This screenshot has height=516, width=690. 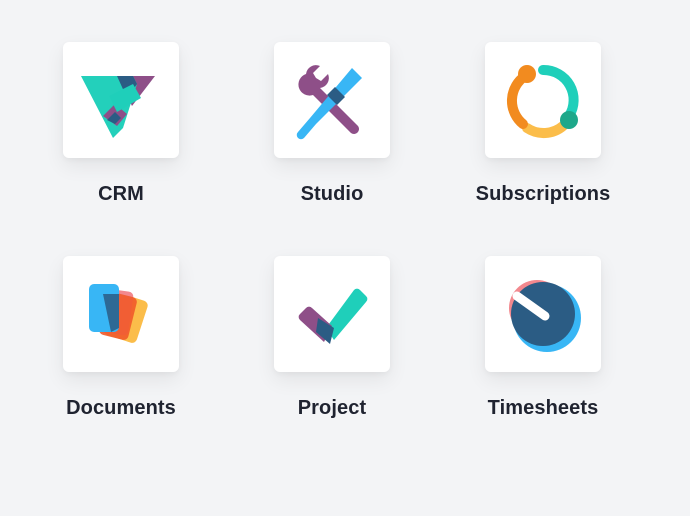 I want to click on app-label: Subscriptions, so click(x=543, y=194).